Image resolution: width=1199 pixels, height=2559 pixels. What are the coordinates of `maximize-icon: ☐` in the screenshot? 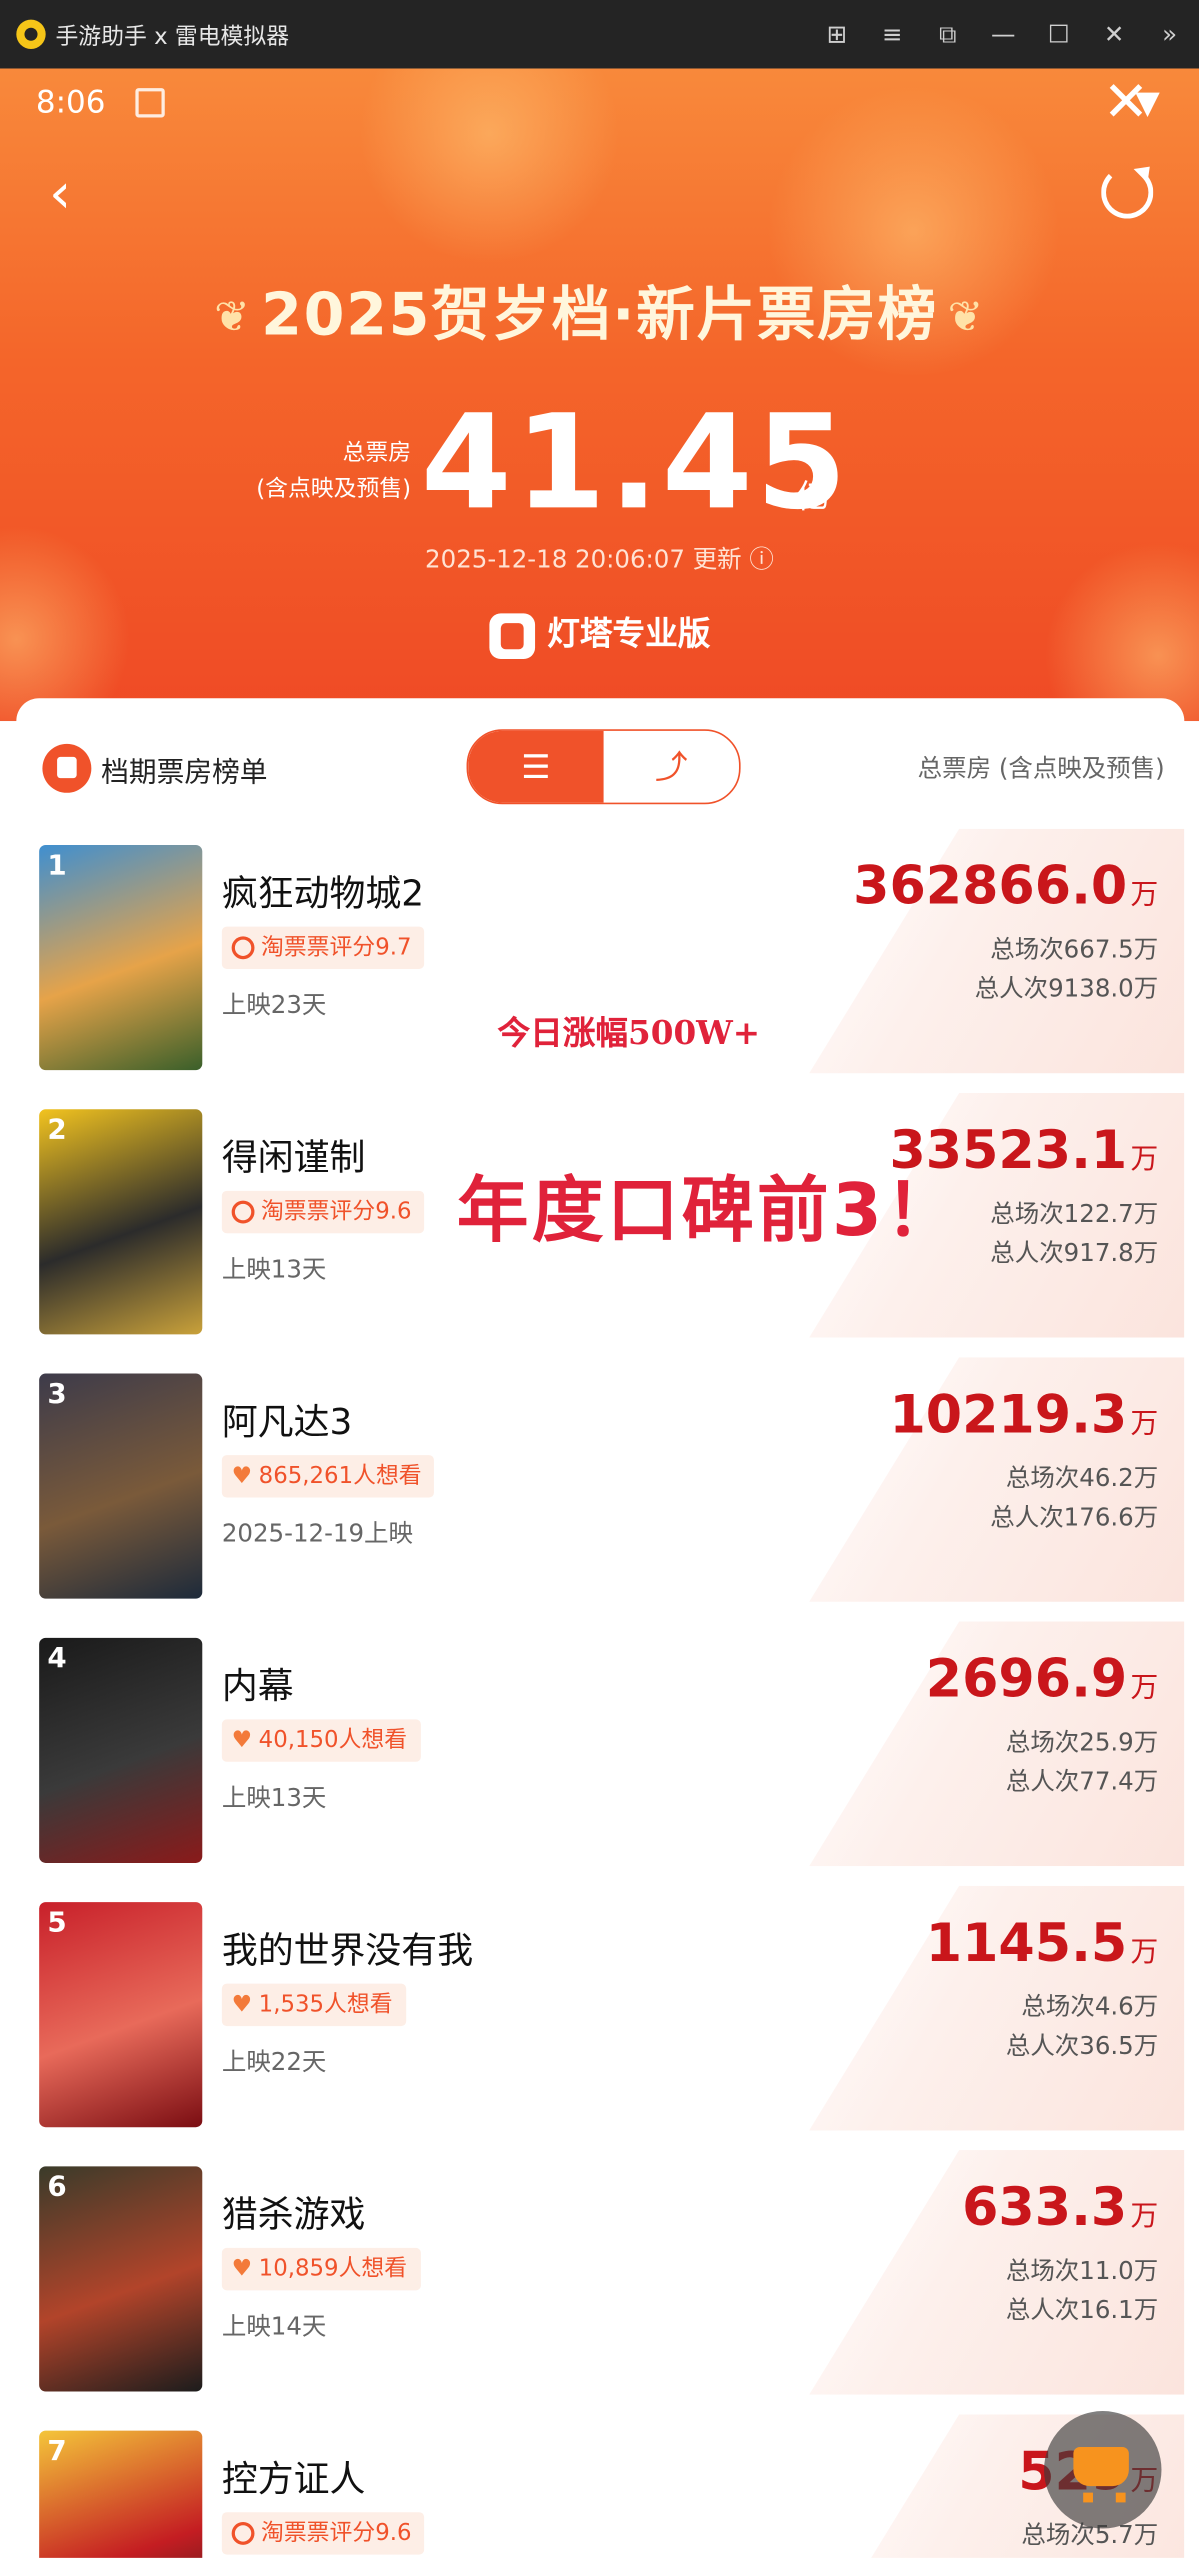 It's located at (1059, 34).